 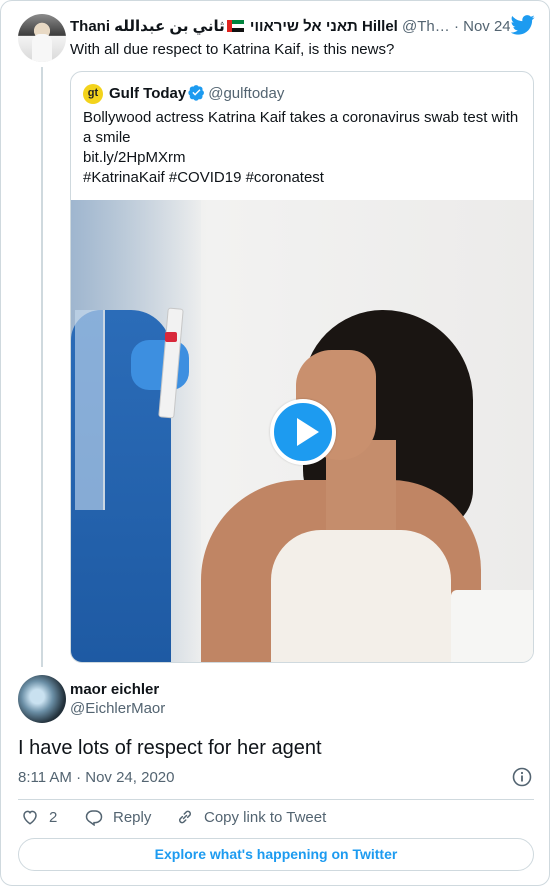 What do you see at coordinates (305, 158) in the screenshot?
I see `quoted-link: bit.ly/2HpMXrm` at bounding box center [305, 158].